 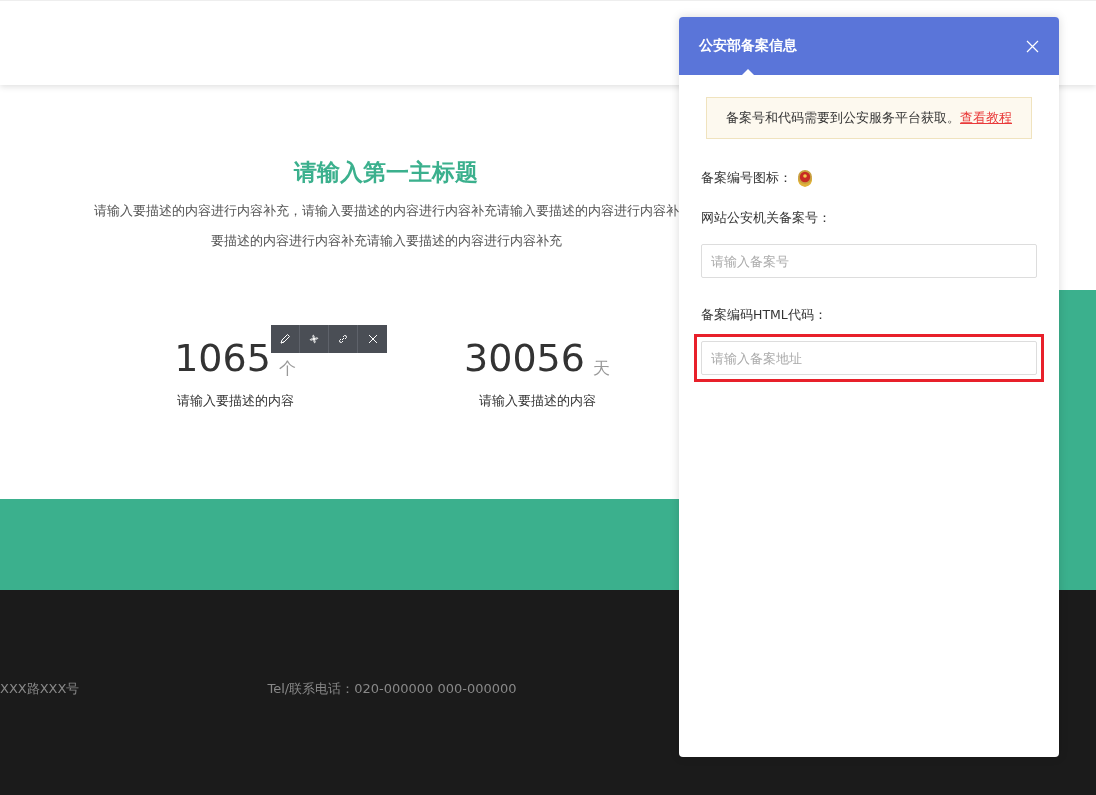 What do you see at coordinates (40, 689) in the screenshot?
I see `footer-address: XXX路XXX号` at bounding box center [40, 689].